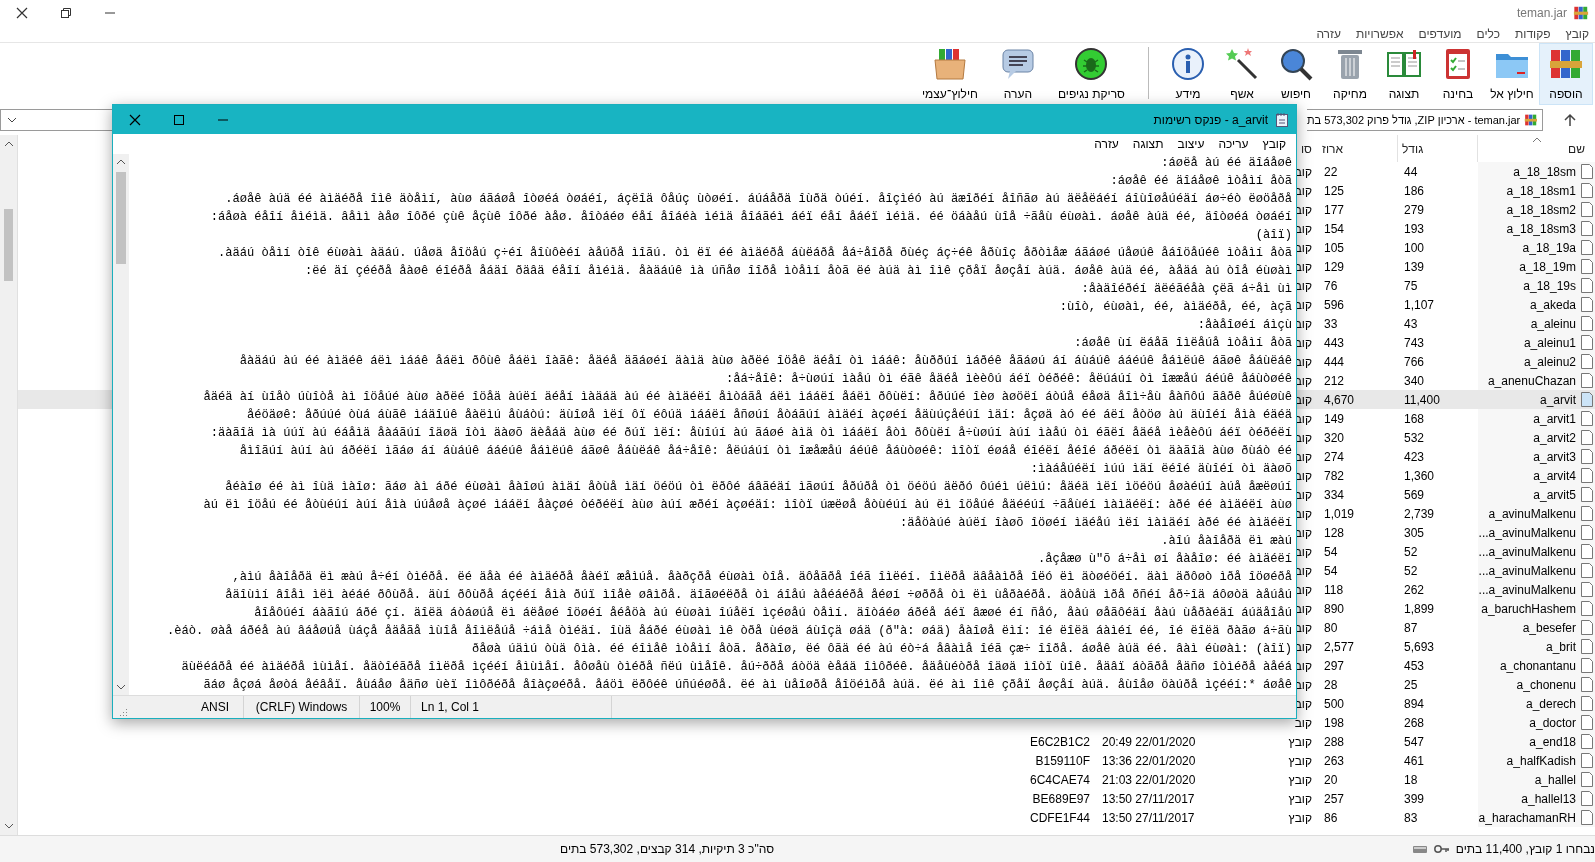  What do you see at coordinates (1414, 589) in the screenshot?
I see `table-cell: 262` at bounding box center [1414, 589].